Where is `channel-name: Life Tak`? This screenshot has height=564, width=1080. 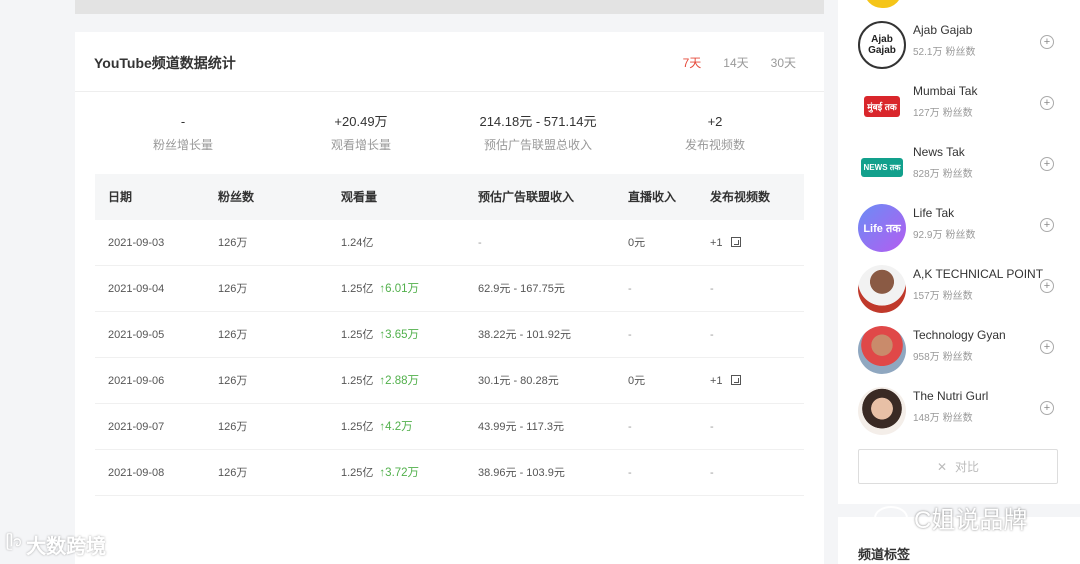 channel-name: Life Tak is located at coordinates (933, 213).